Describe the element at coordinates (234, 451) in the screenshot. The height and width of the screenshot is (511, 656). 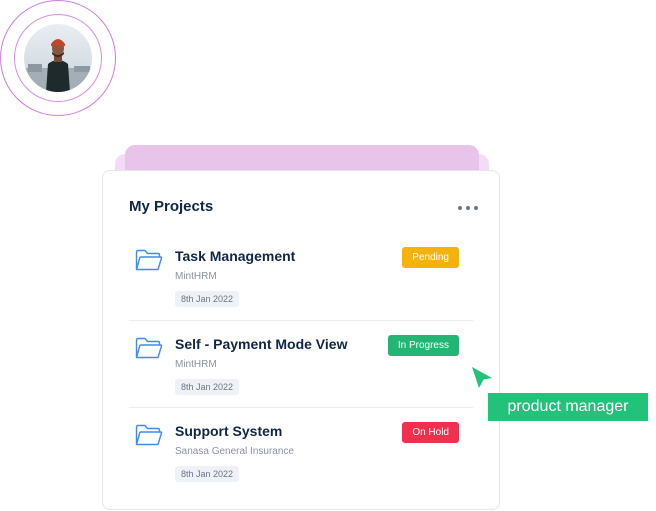
I see `project-client: Sanasa General Insurance` at that location.